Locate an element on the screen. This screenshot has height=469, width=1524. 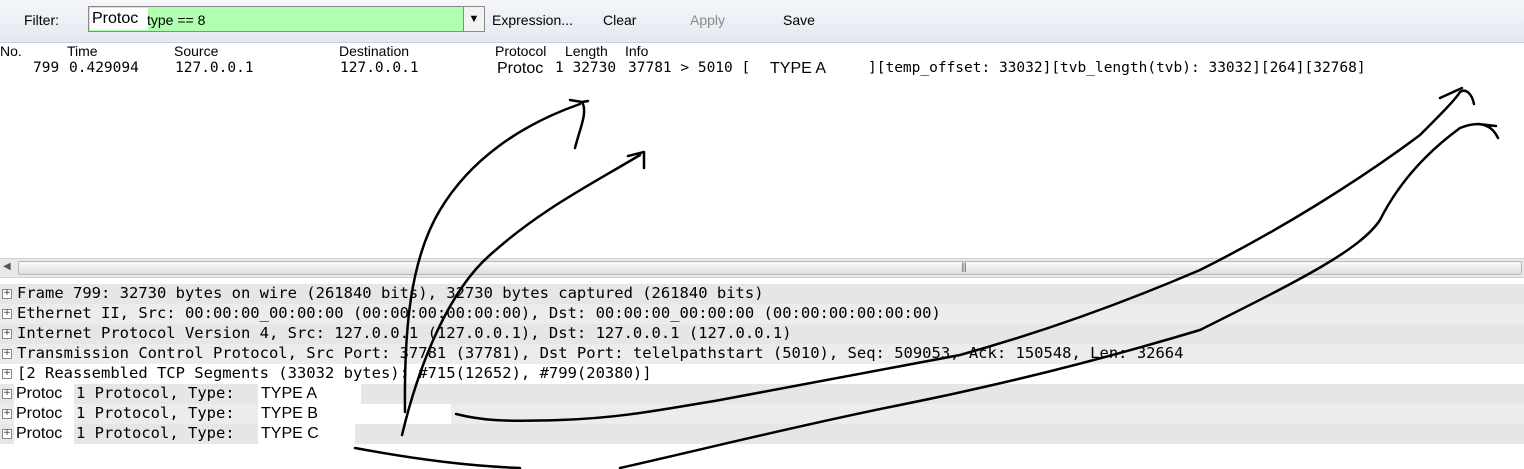
scrollbar-thumb: ||| is located at coordinates (770, 268).